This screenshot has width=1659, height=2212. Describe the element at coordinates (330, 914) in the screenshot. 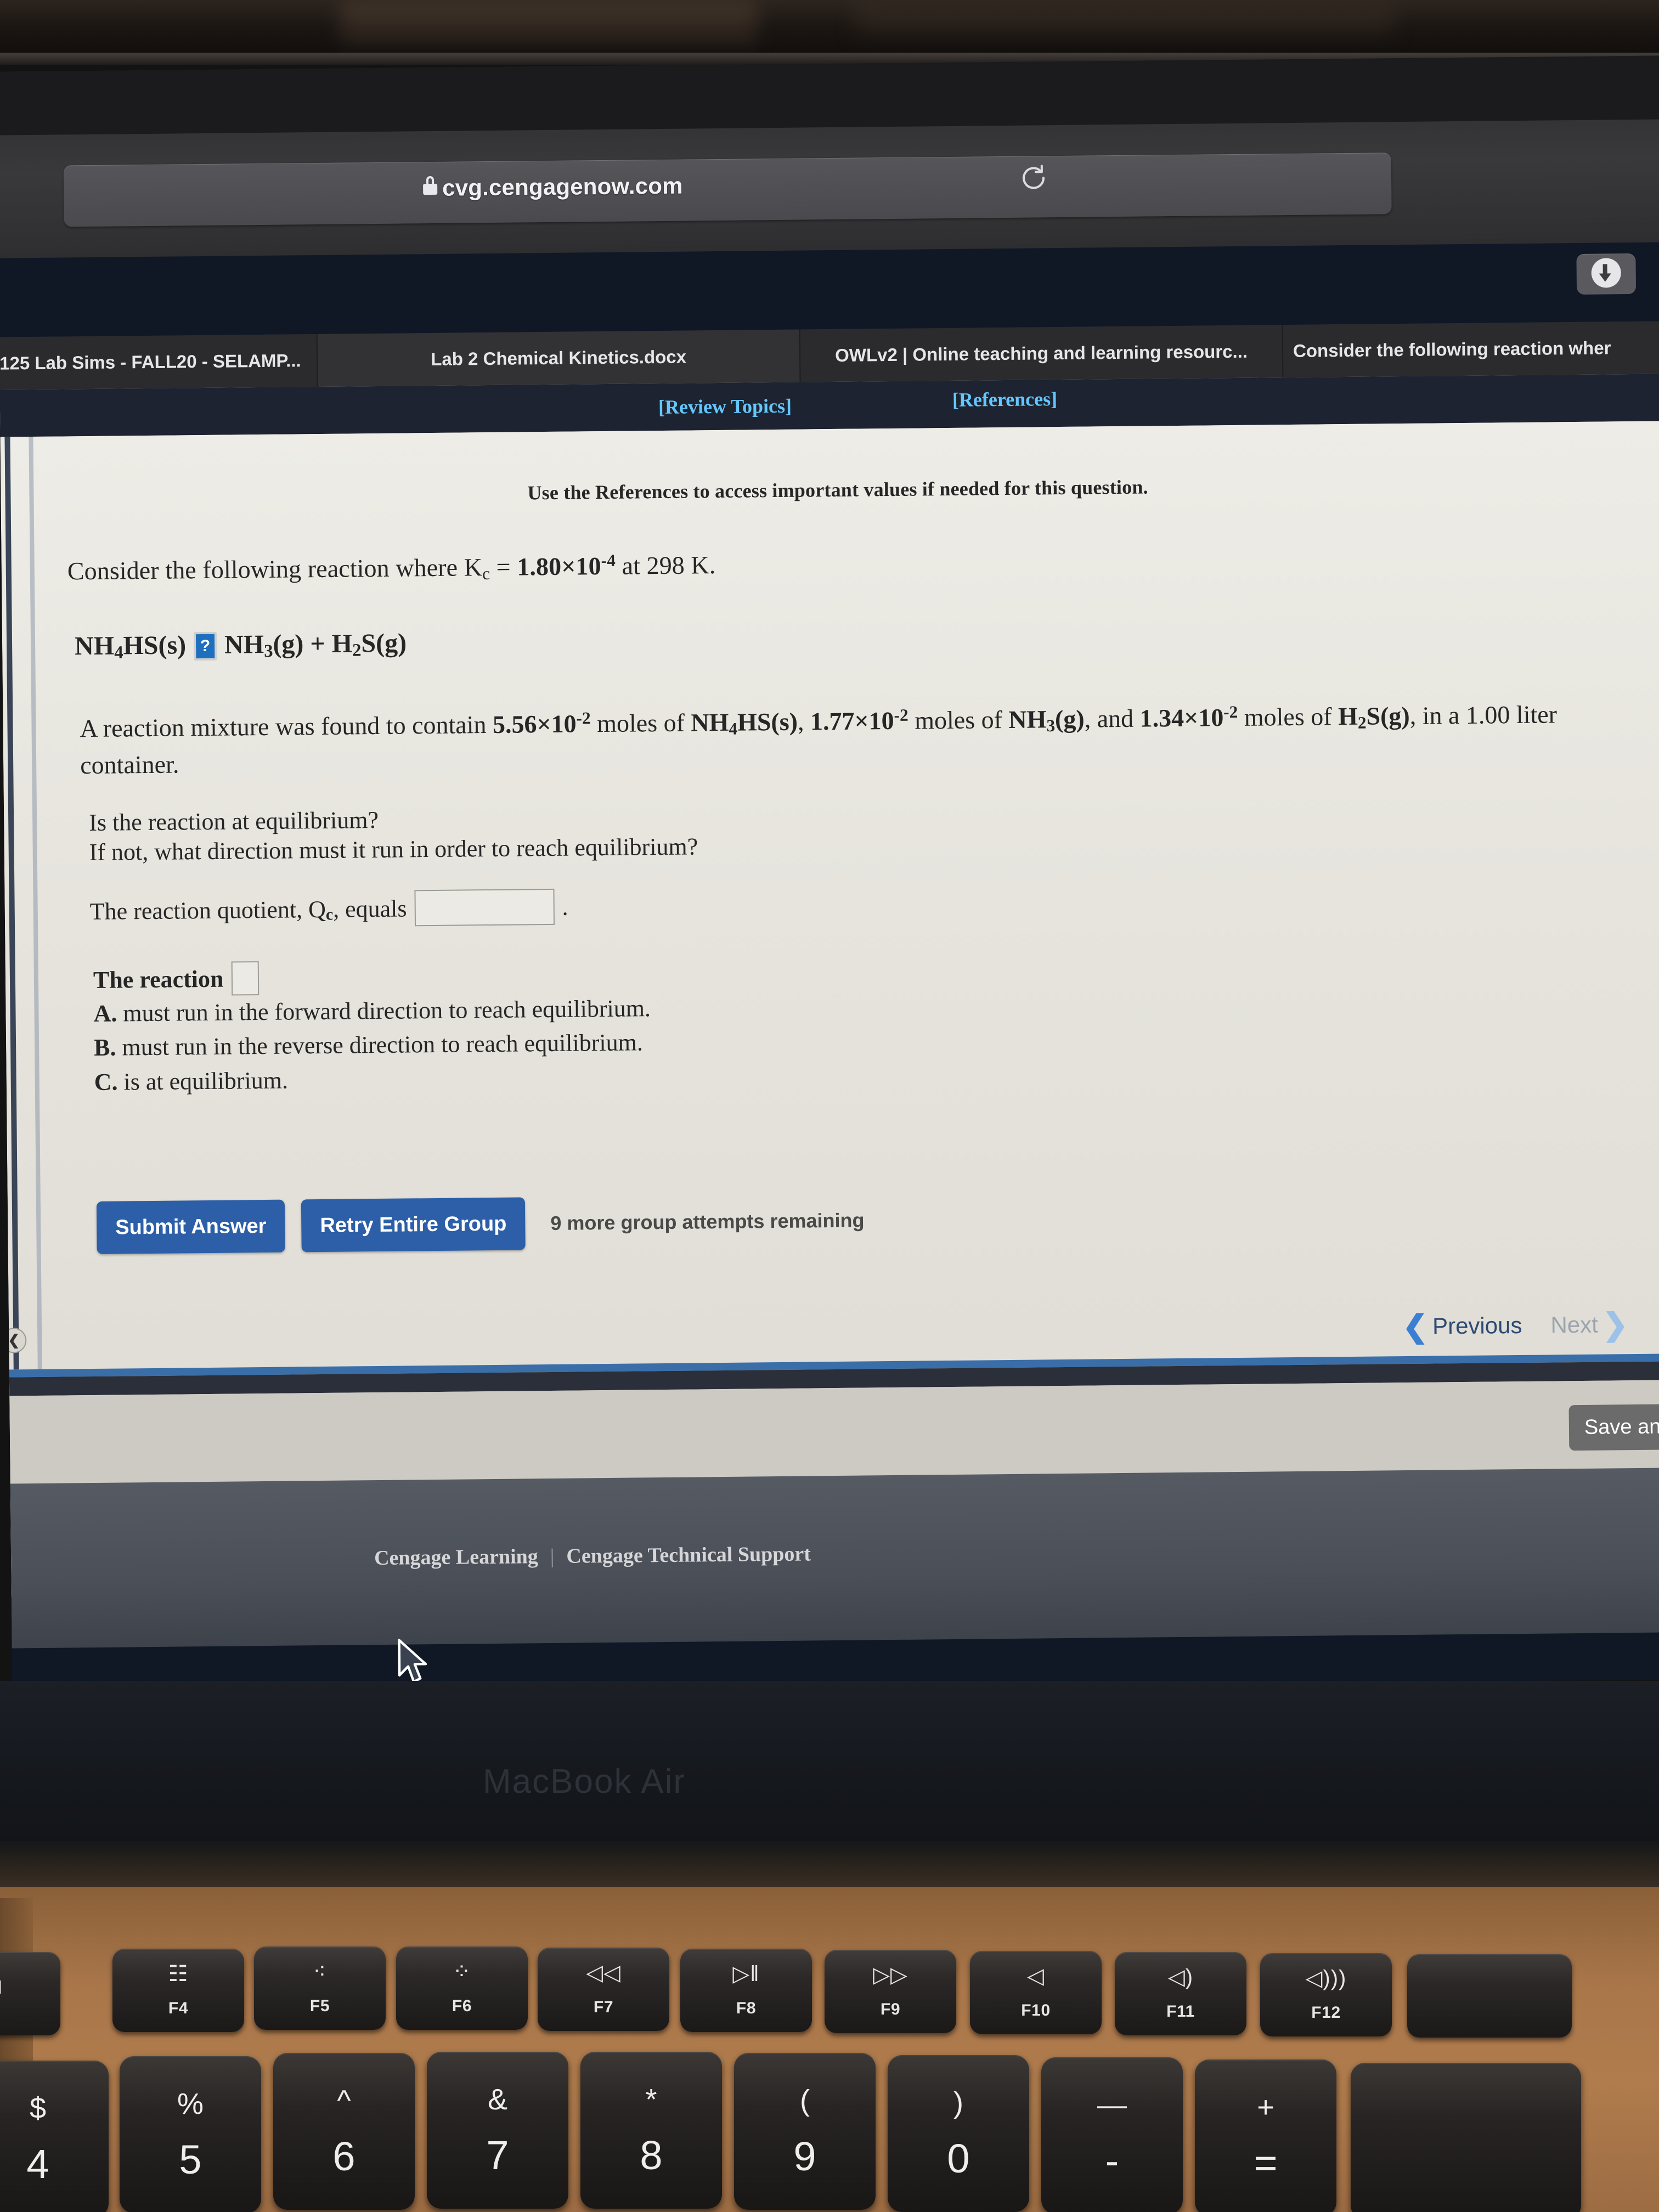

I see `quotient-label-sub: c` at that location.